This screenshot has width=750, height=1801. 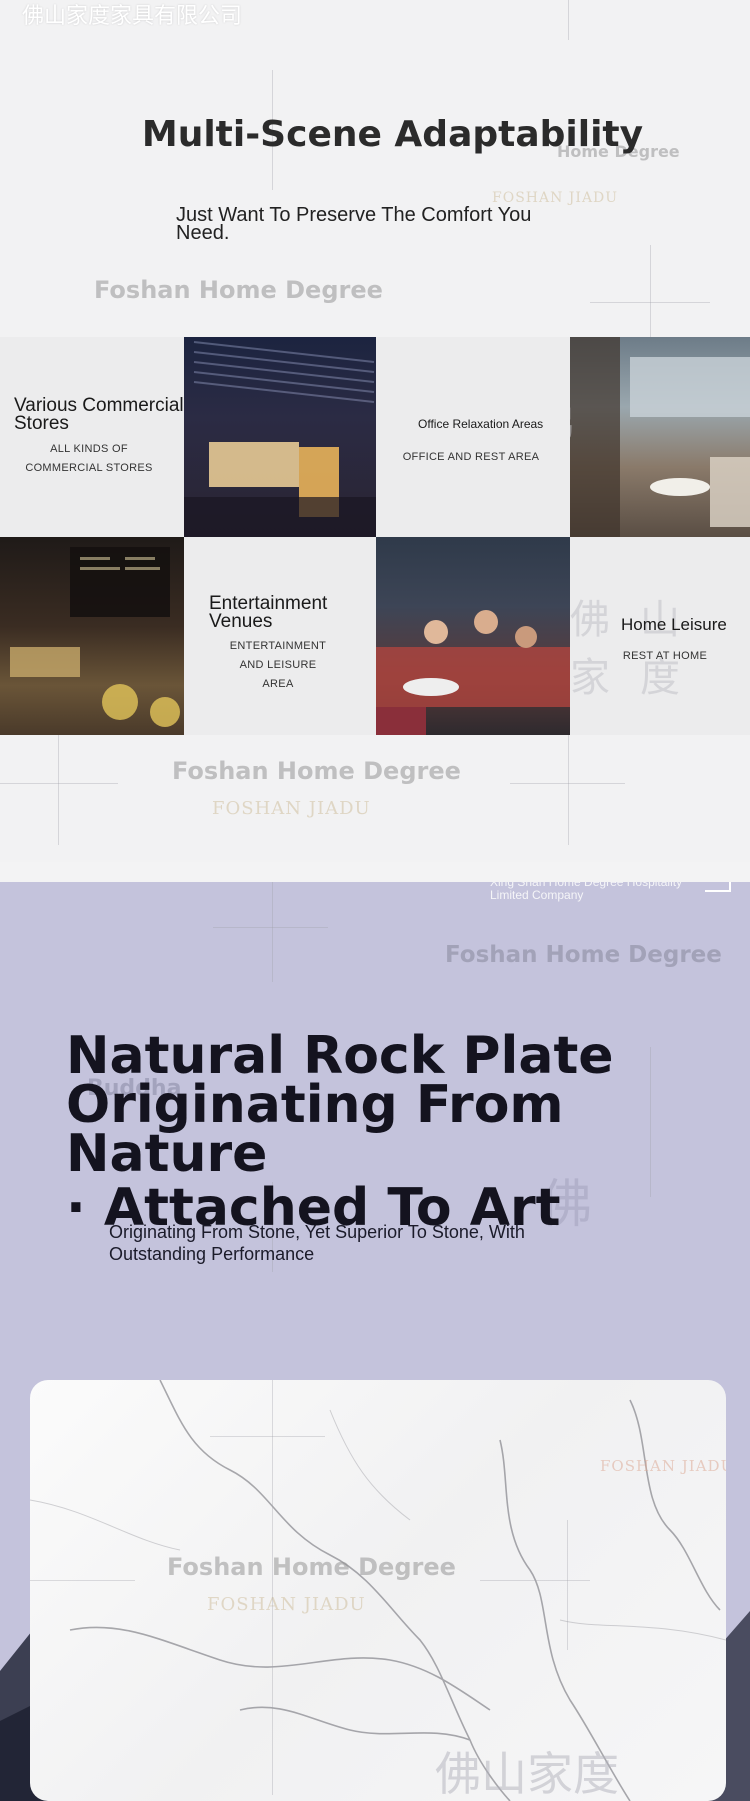 I want to click on title-line: Natural Rock Plate, so click(x=340, y=1056).